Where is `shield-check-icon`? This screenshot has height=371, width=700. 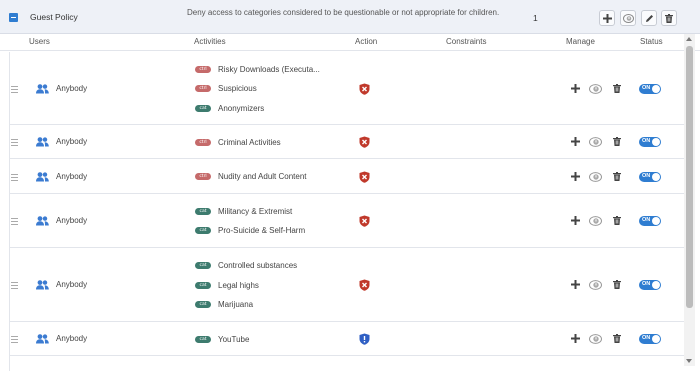
shield-check-icon is located at coordinates (364, 339).